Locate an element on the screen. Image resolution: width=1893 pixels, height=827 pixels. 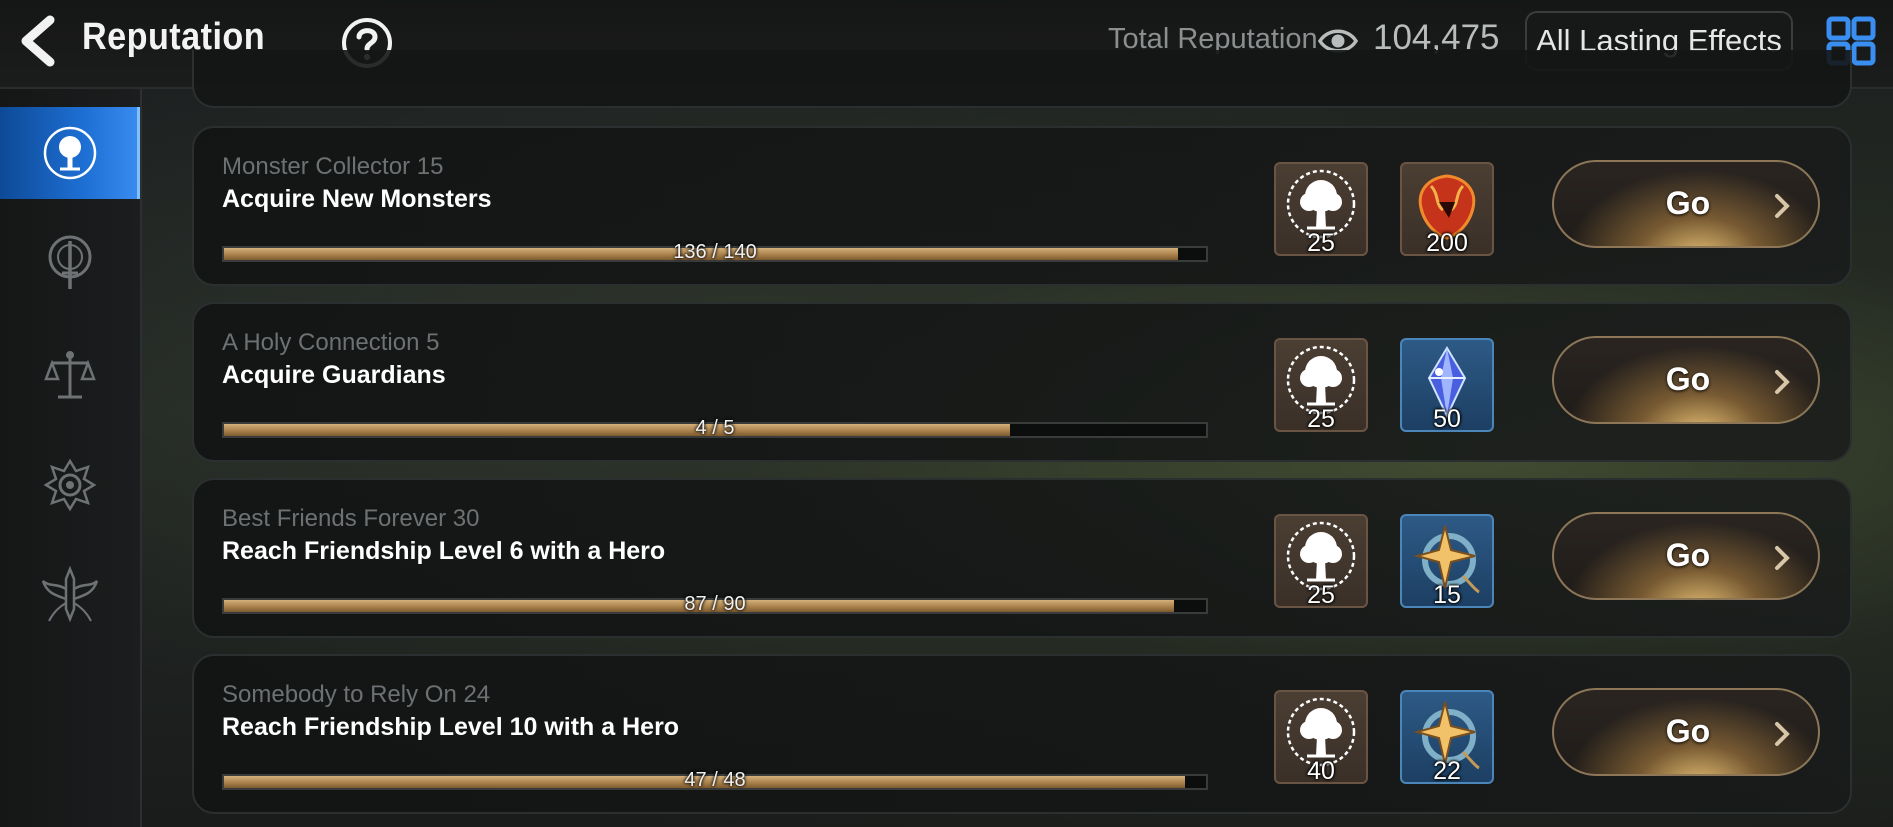
tree-emblem-icon is located at coordinates (70, 153).